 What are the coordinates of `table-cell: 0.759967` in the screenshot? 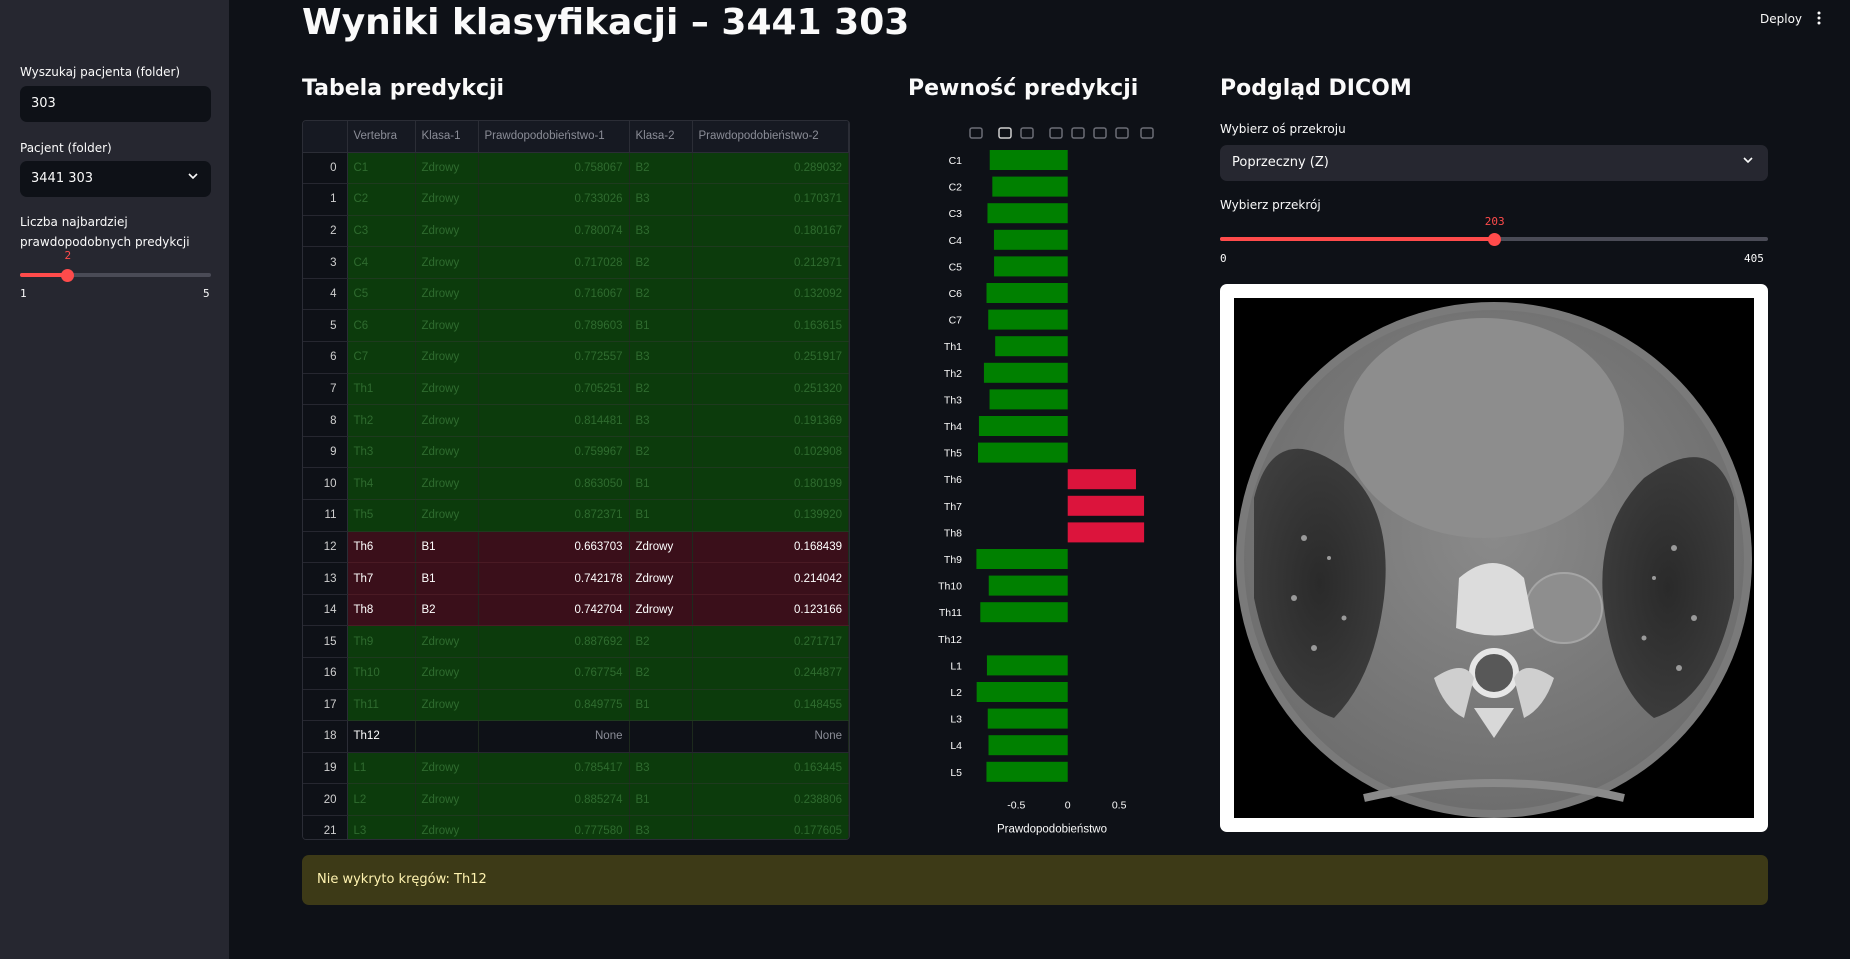 It's located at (554, 452).